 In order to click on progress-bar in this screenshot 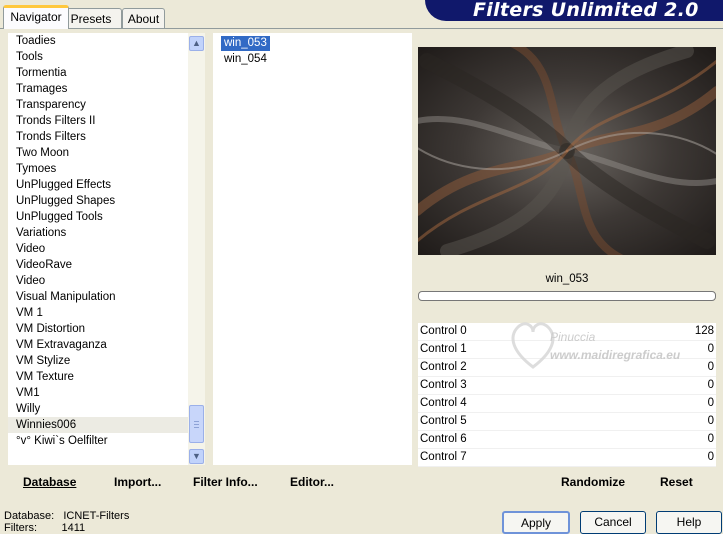, I will do `click(567, 296)`.